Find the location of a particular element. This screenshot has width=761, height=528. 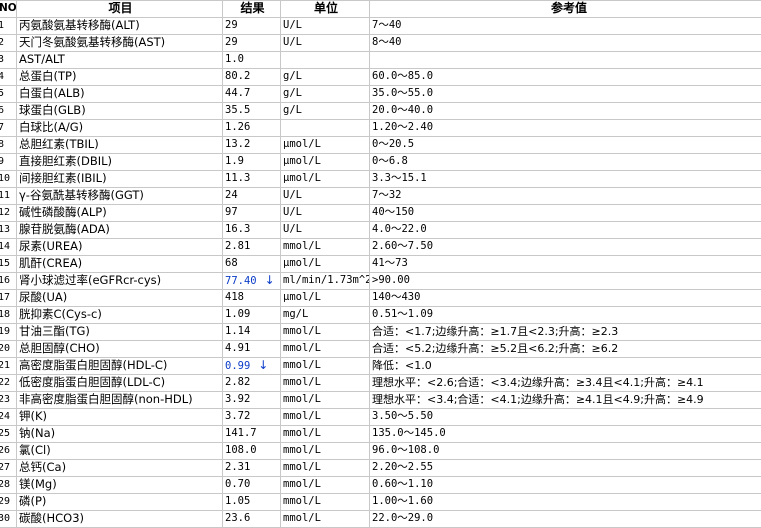

table-row: 24钾(K)3.72mmol/L3.50～5.50 is located at coordinates (380, 416).